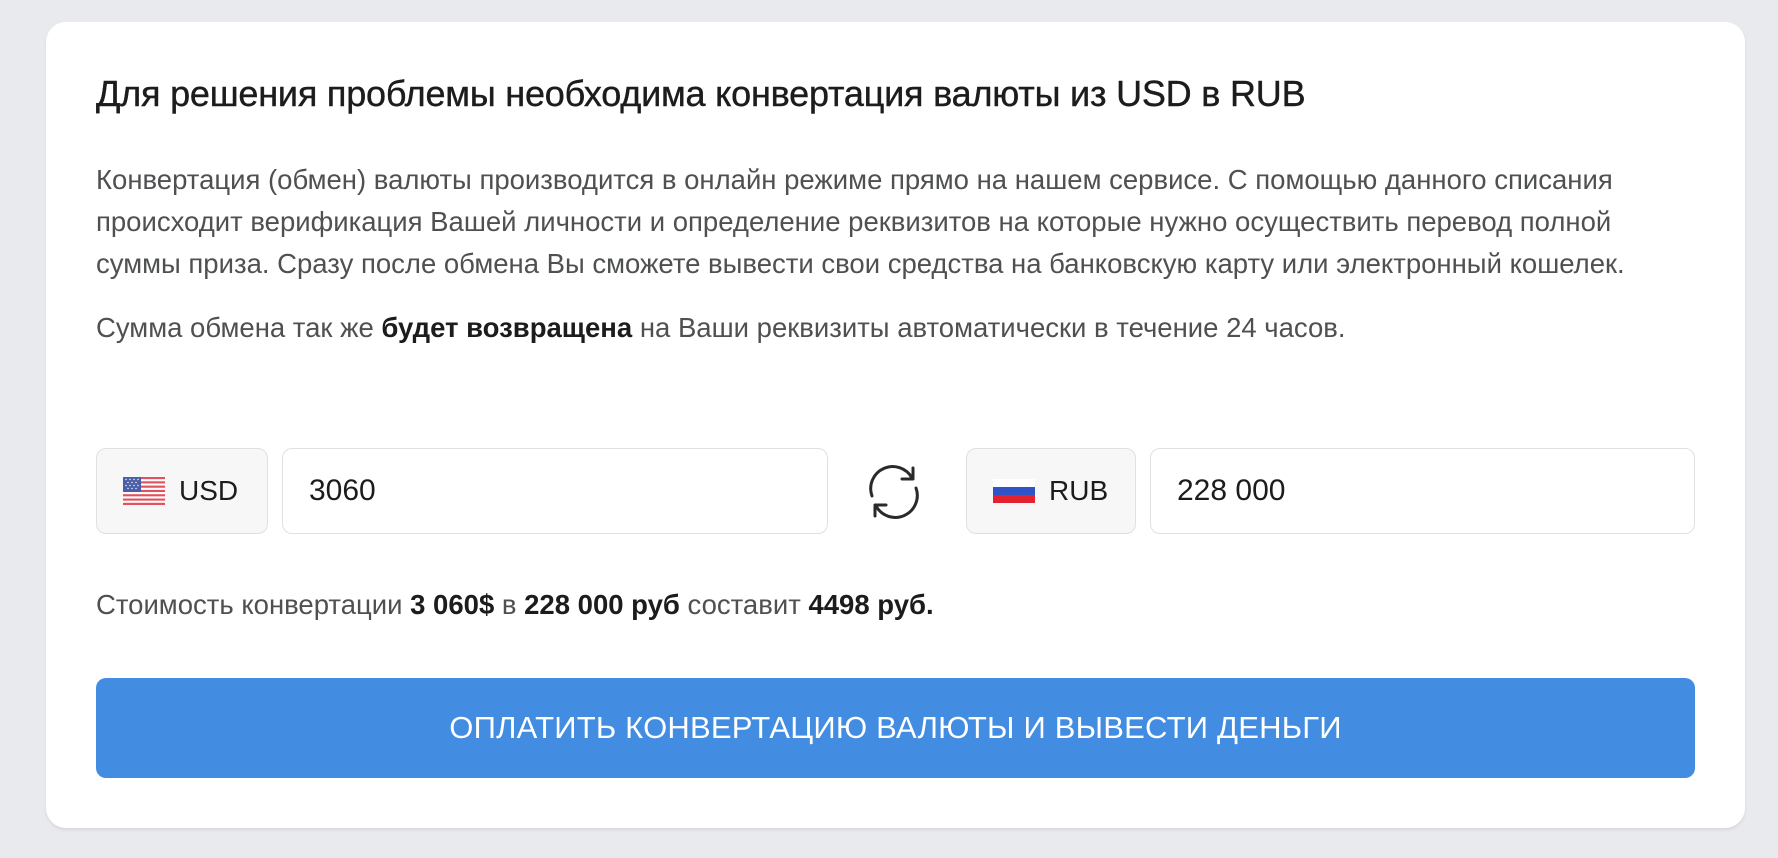 The height and width of the screenshot is (858, 1778). Describe the element at coordinates (509, 604) in the screenshot. I see `cost-mid: в` at that location.